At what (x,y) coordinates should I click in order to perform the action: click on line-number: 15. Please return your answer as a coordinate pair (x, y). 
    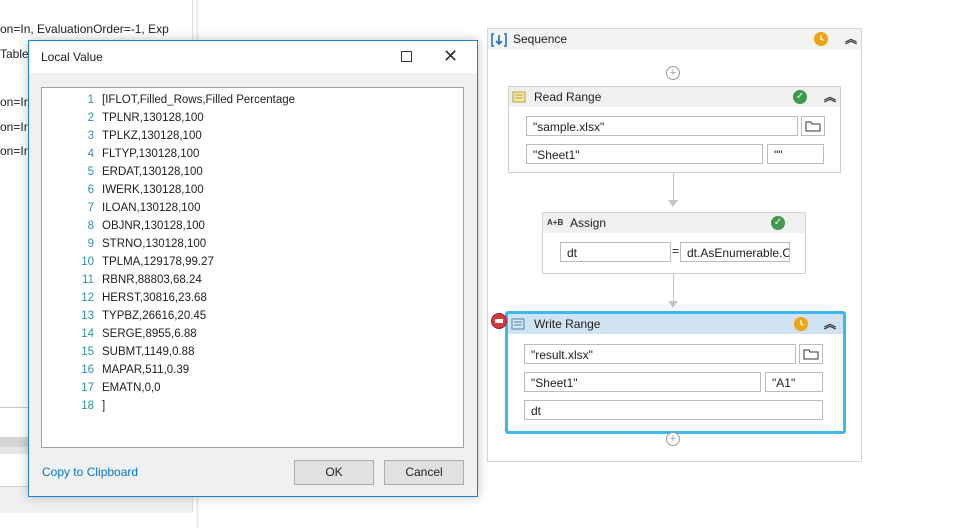
    Looking at the image, I should click on (87, 352).